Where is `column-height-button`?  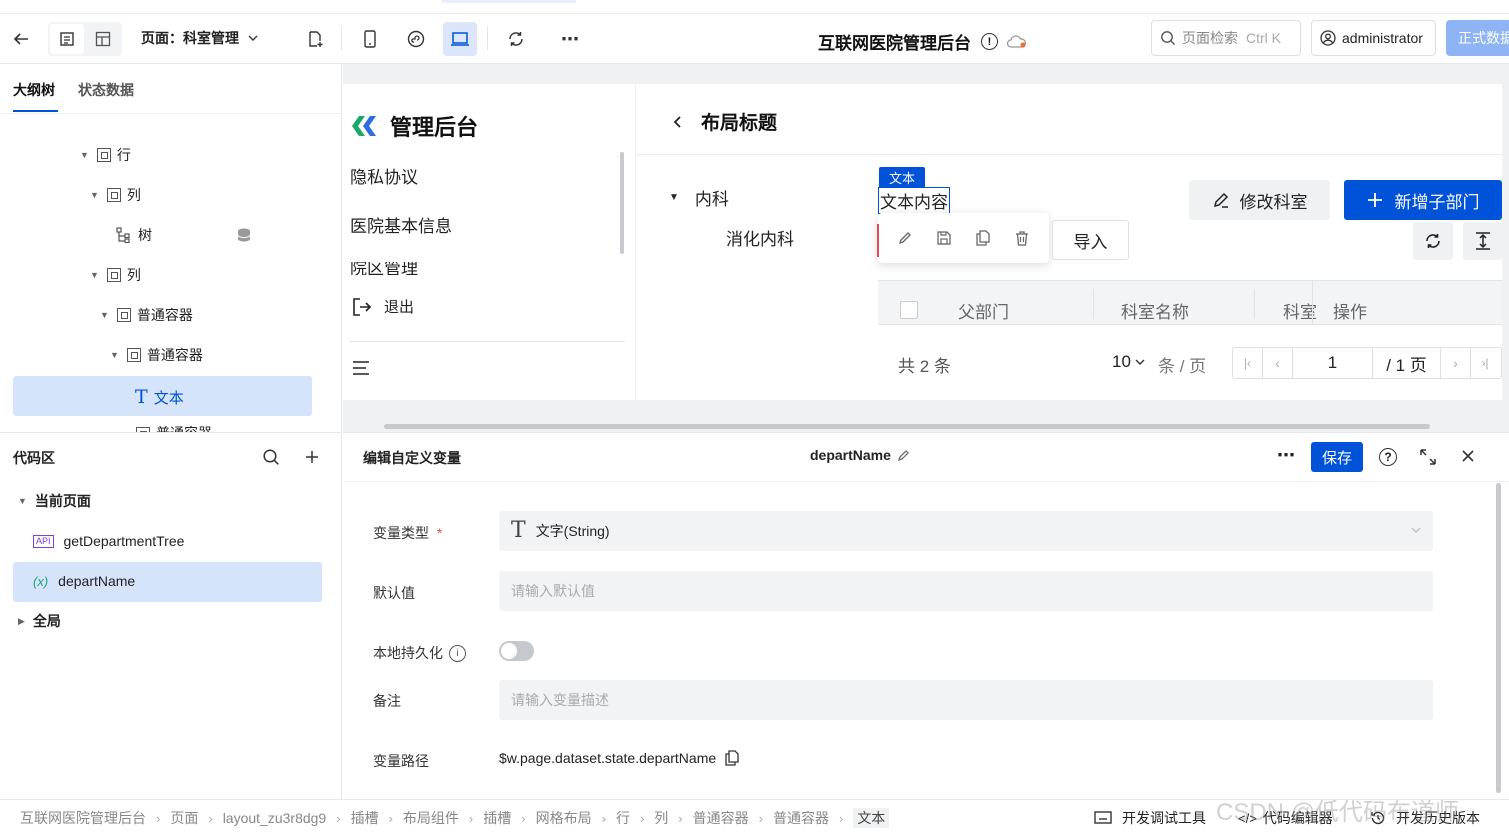 column-height-button is located at coordinates (1482, 241).